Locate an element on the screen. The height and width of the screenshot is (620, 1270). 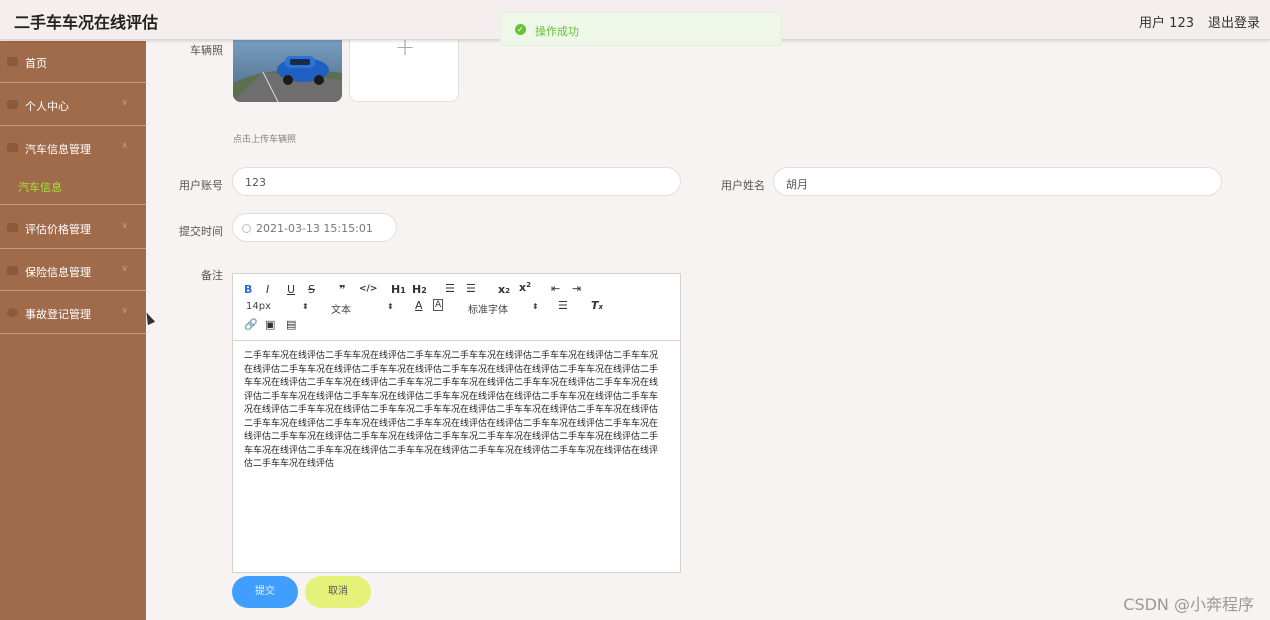
font-color-button: A is located at coordinates (419, 305).